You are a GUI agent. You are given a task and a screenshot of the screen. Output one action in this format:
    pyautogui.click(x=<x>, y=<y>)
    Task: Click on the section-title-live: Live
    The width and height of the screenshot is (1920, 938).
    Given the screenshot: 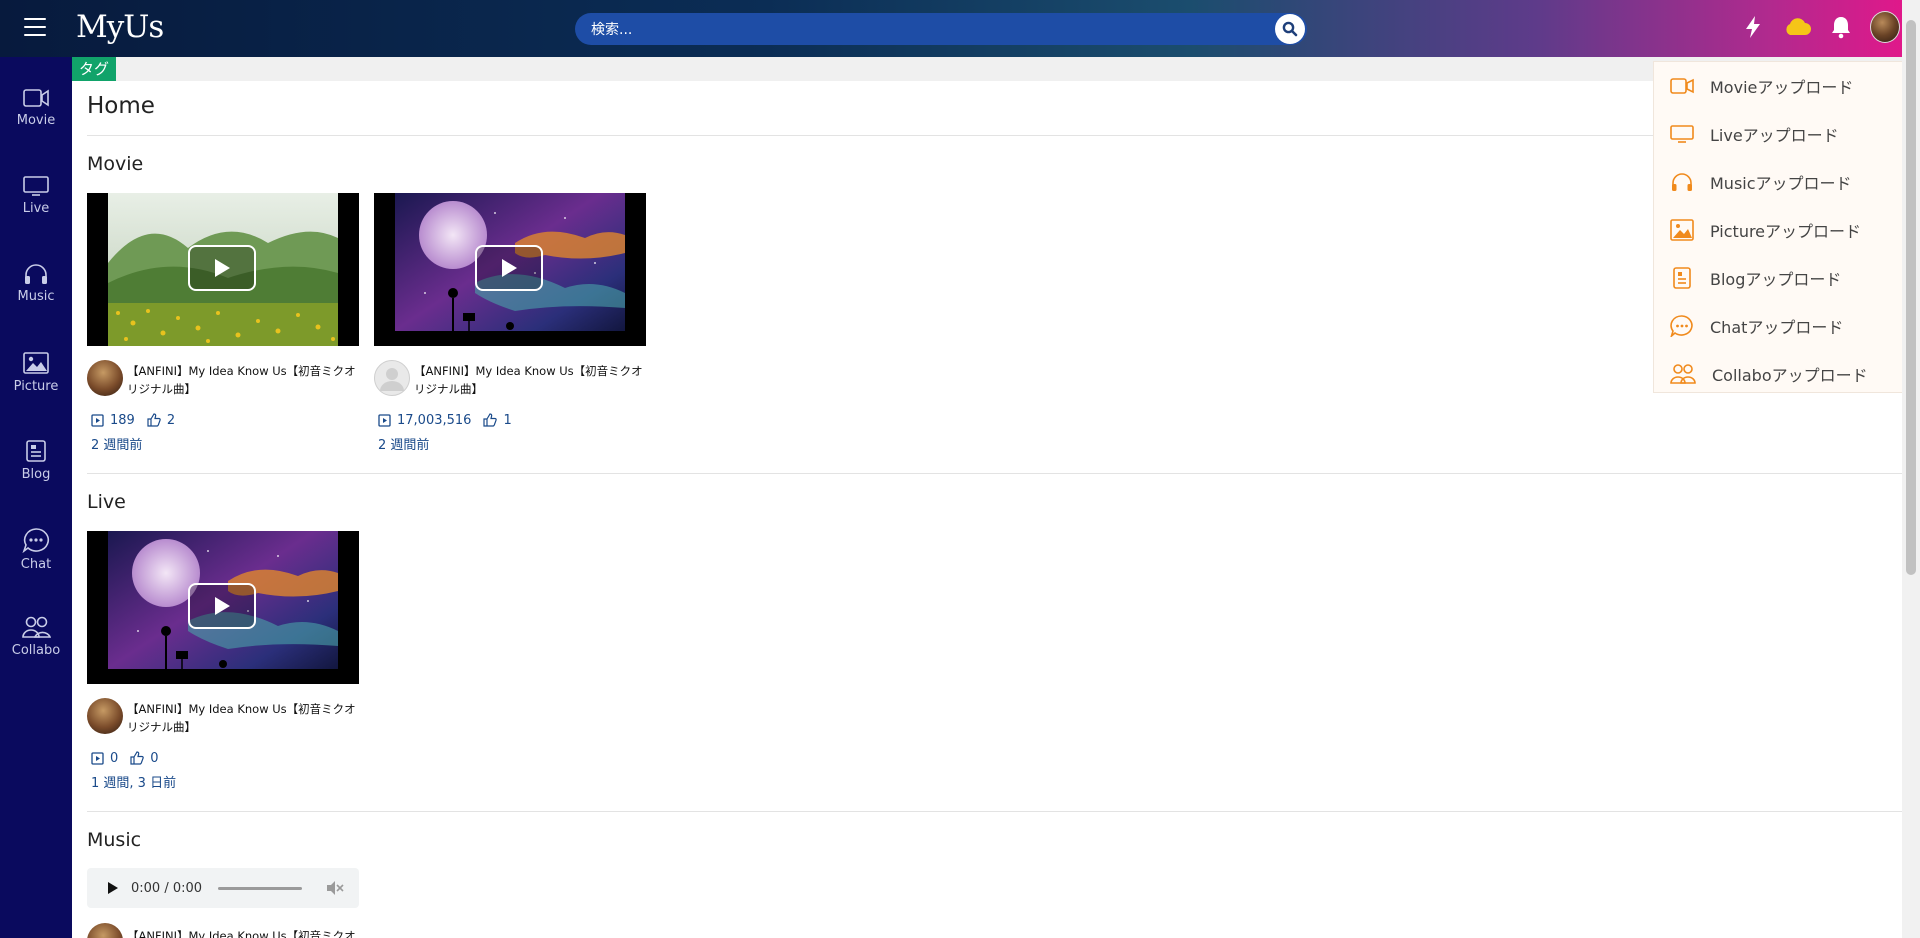 What is the action you would take?
    pyautogui.click(x=106, y=502)
    